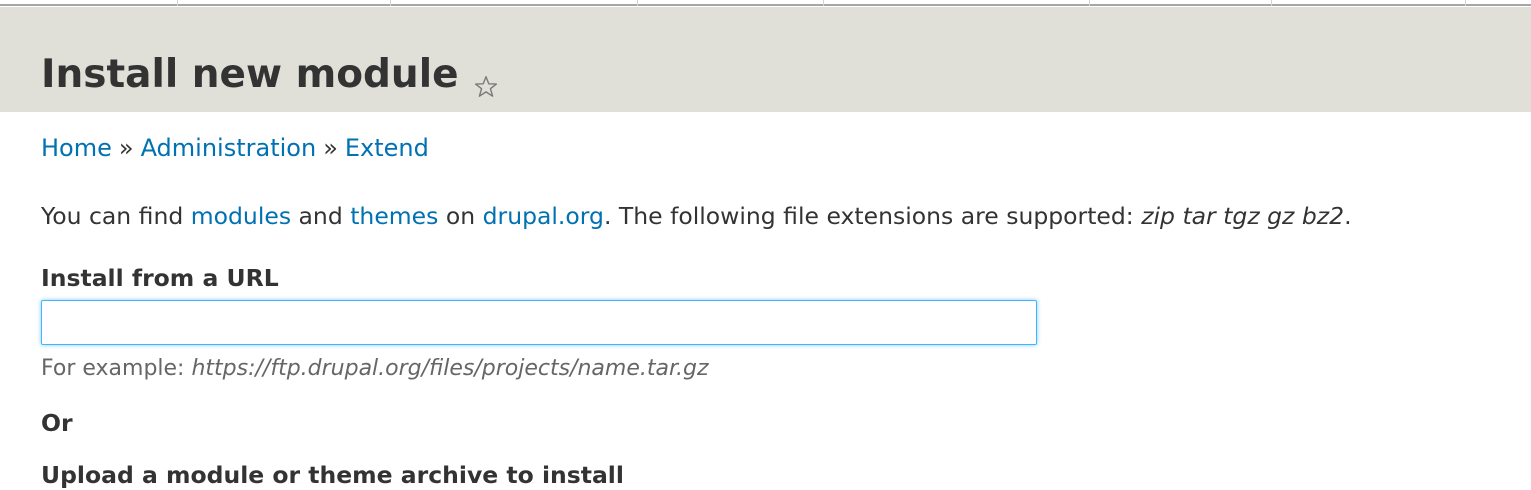 This screenshot has height=490, width=1531. What do you see at coordinates (394, 216) in the screenshot?
I see `themes-link: themes` at bounding box center [394, 216].